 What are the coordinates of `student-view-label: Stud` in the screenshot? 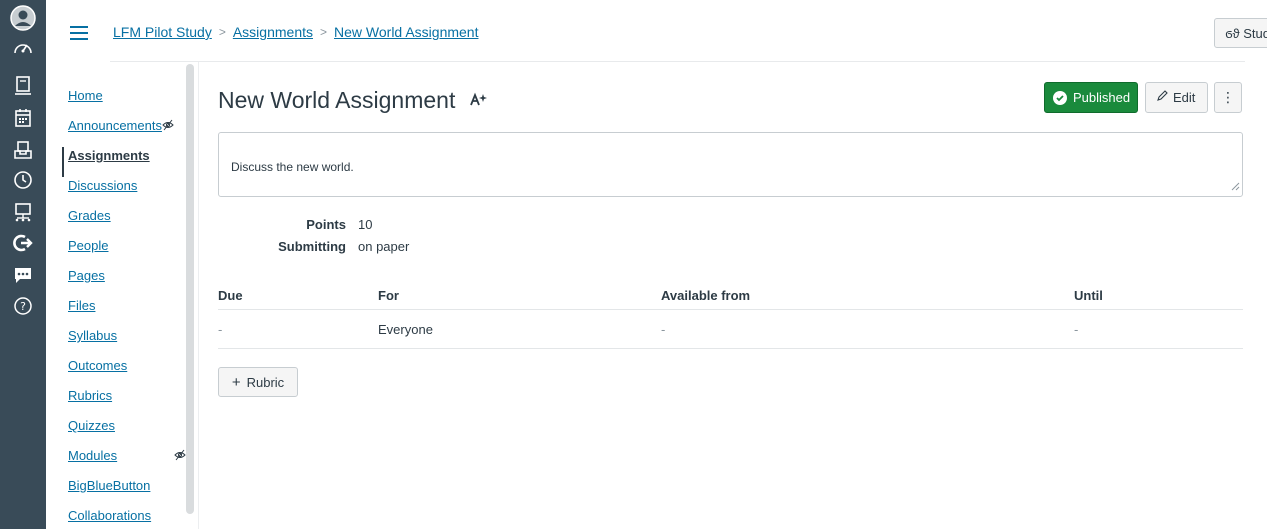 It's located at (1255, 33).